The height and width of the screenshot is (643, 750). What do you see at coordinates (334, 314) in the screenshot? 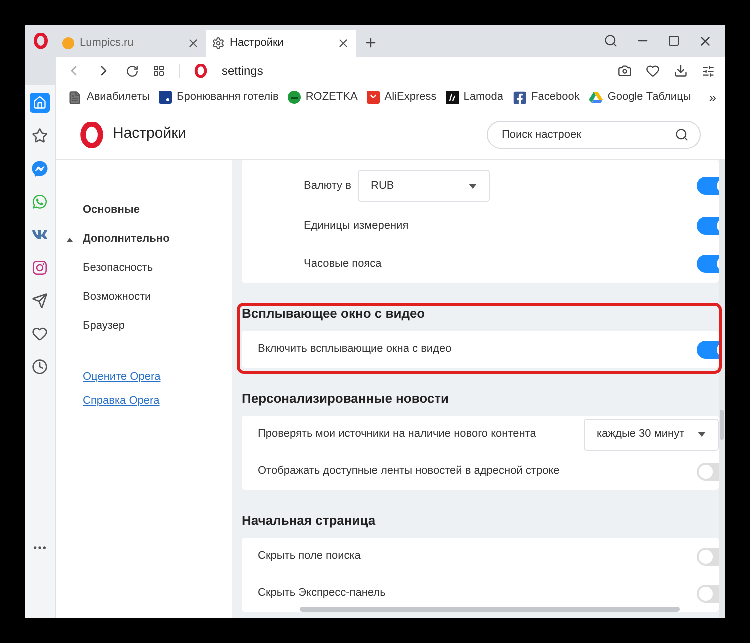
I see `section-title: Всплывающее окно с видео` at bounding box center [334, 314].